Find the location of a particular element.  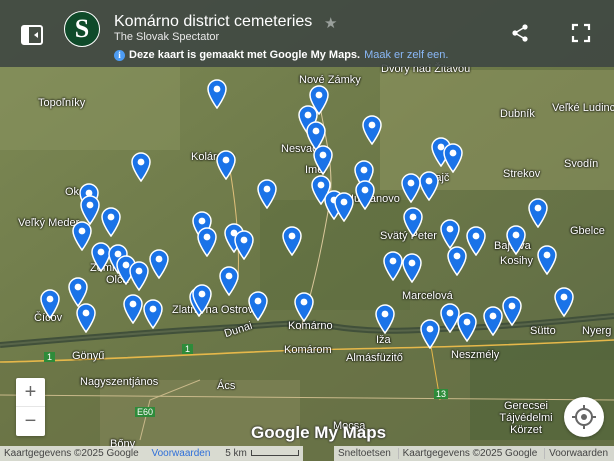

place-label: Kosihy is located at coordinates (517, 261).